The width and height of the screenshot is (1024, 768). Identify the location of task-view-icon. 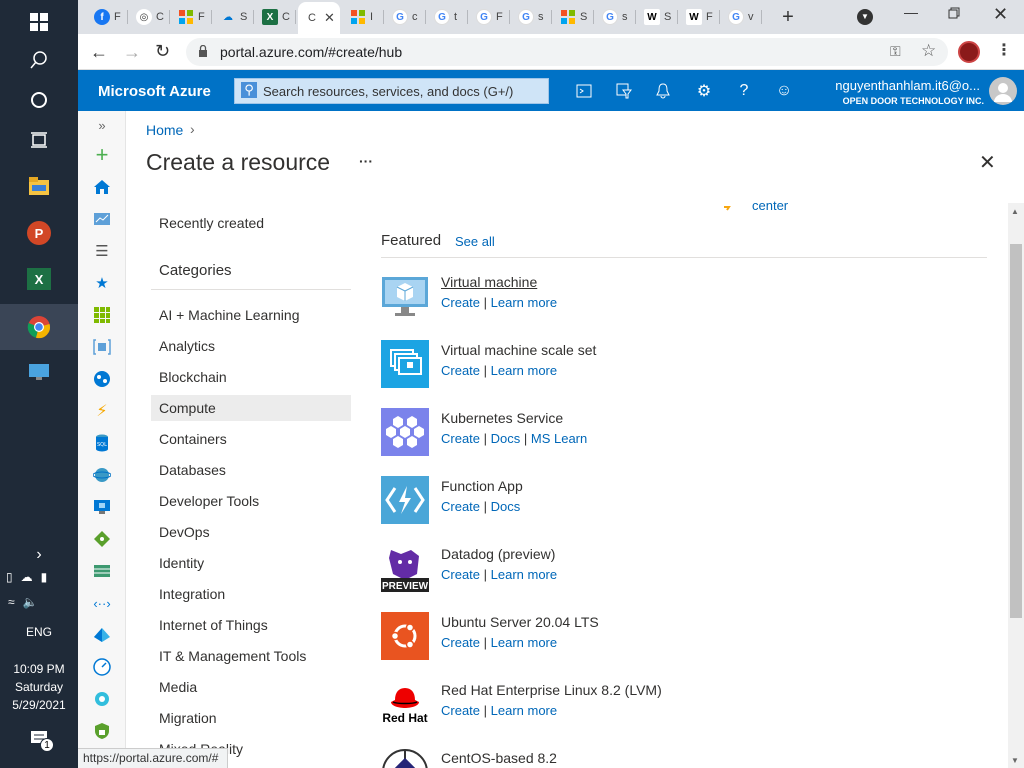
(39, 140).